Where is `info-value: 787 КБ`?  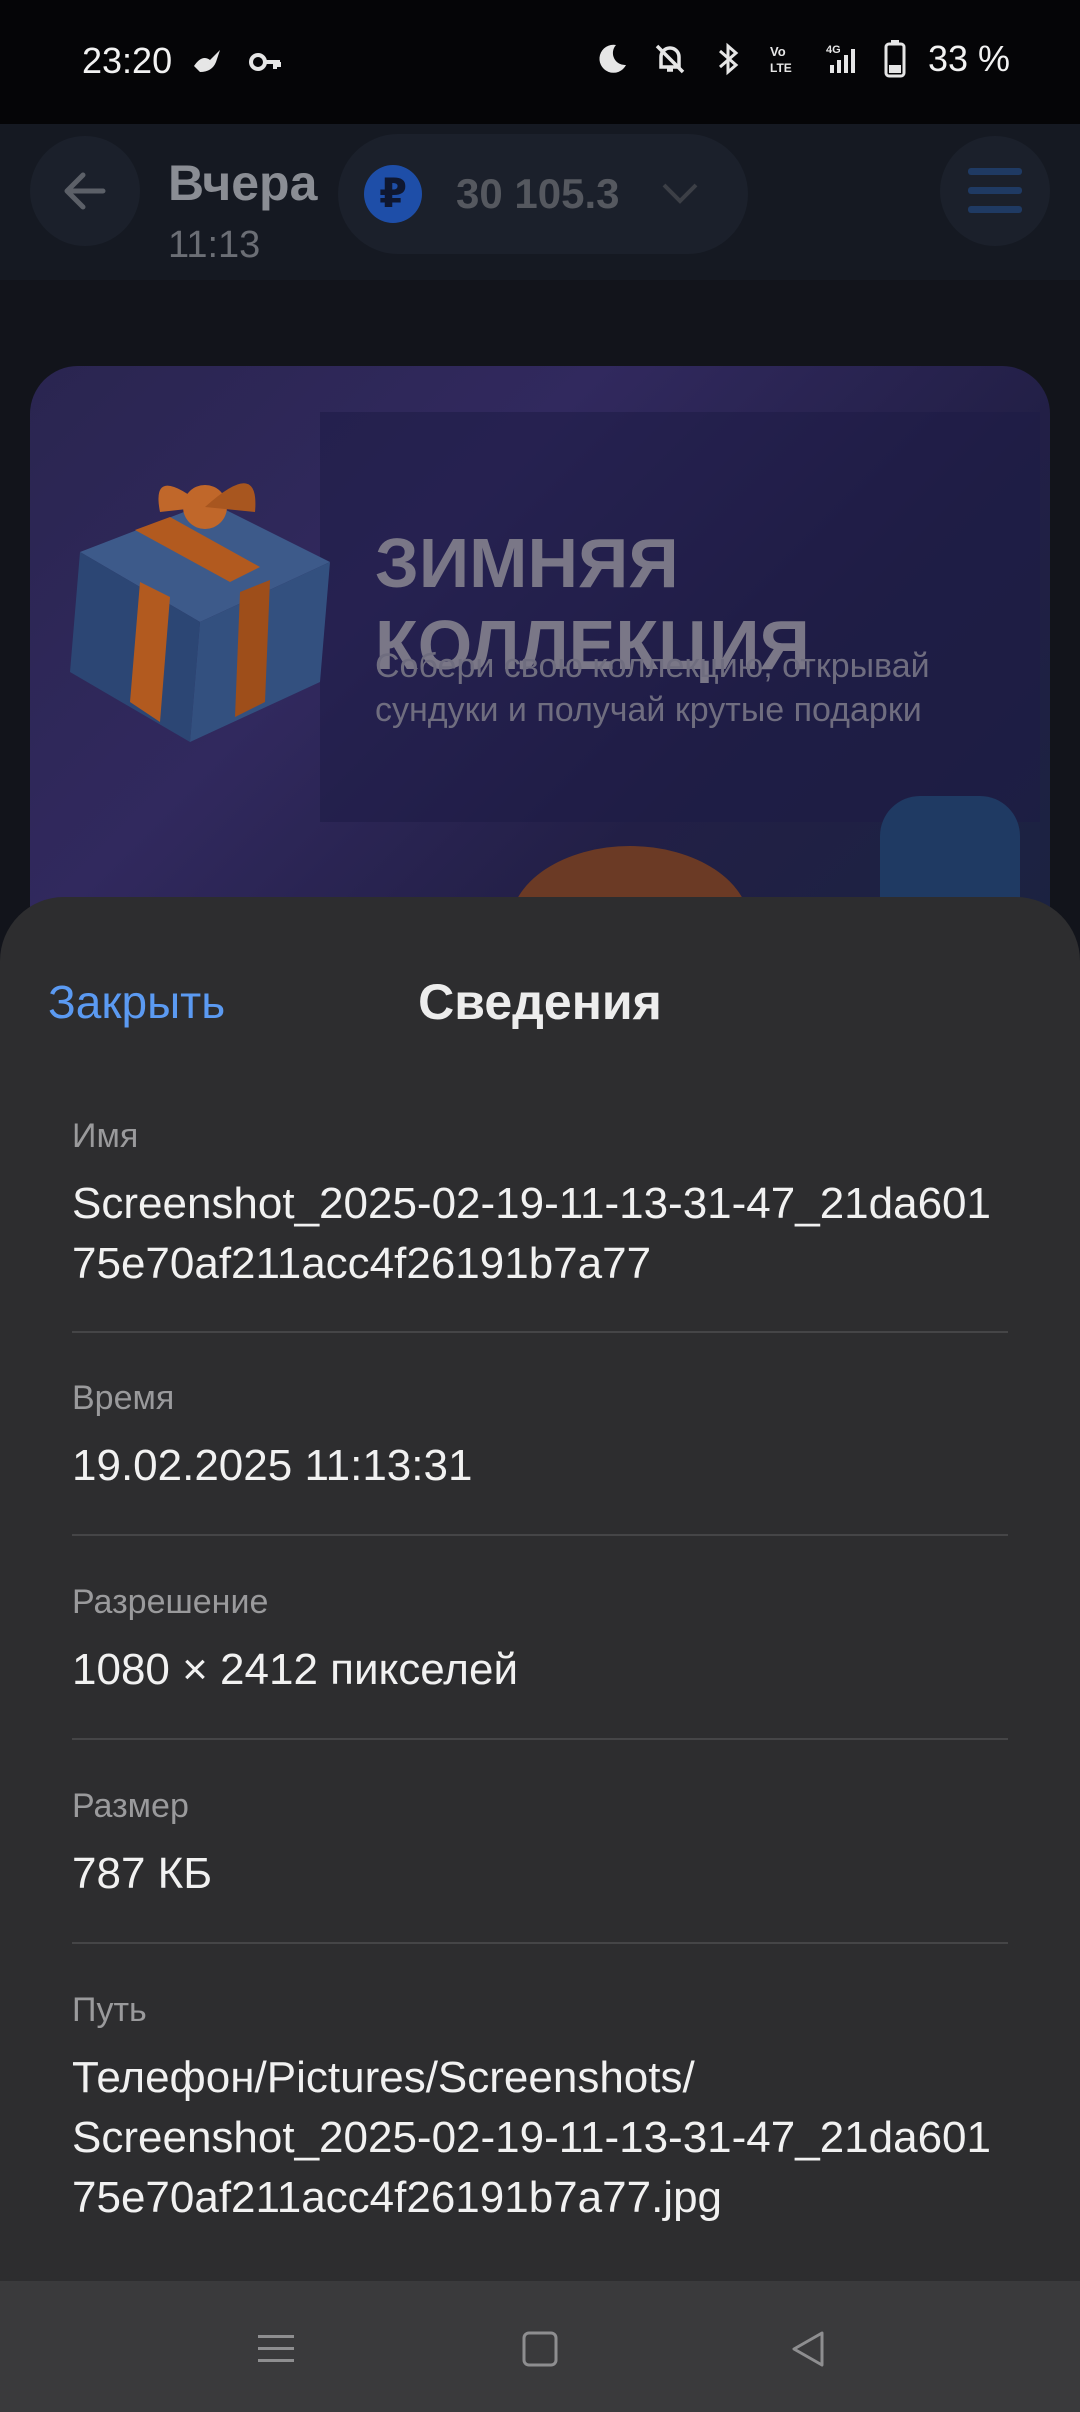 info-value: 787 КБ is located at coordinates (142, 1873).